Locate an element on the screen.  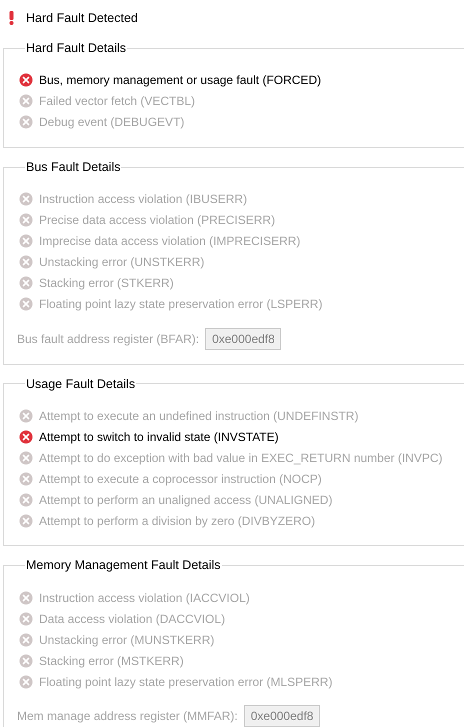
fault-label: Instruction access violation (IACCVIOL) is located at coordinates (144, 598).